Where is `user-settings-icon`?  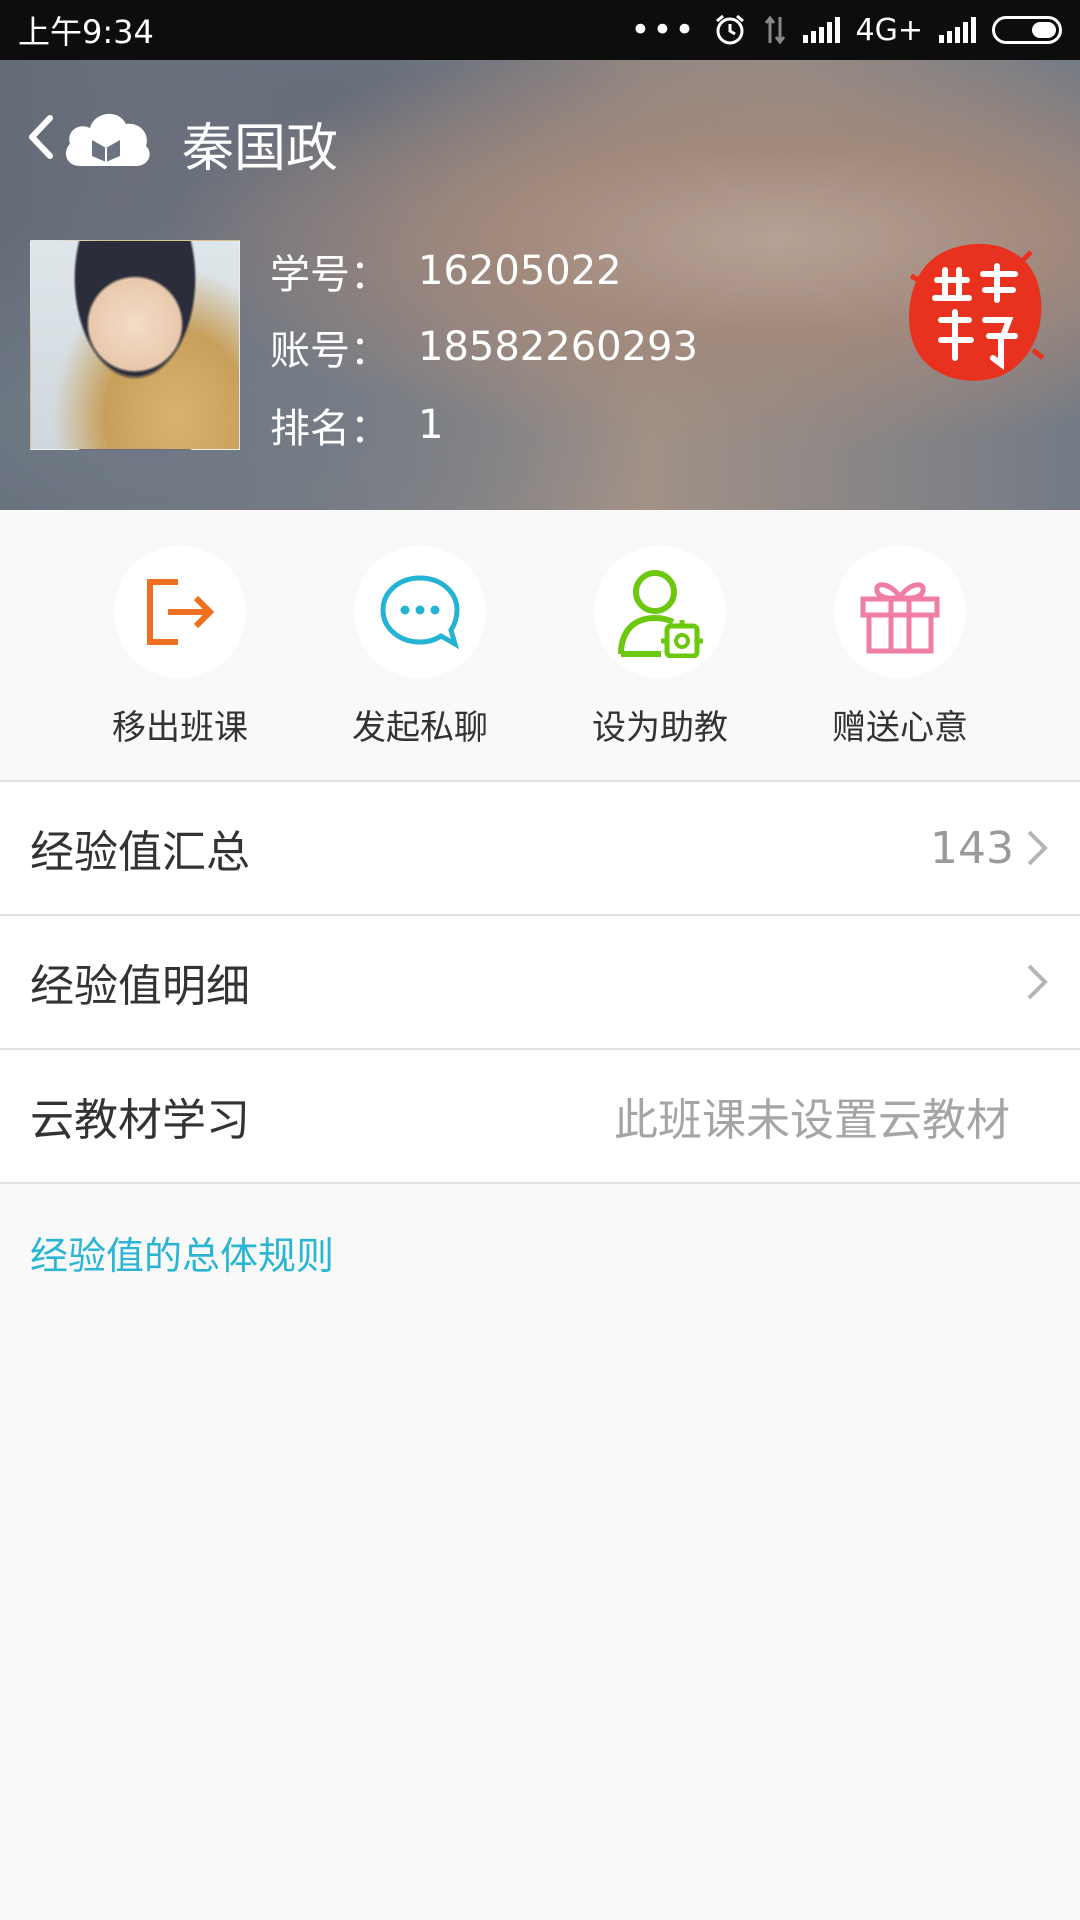 user-settings-icon is located at coordinates (660, 614).